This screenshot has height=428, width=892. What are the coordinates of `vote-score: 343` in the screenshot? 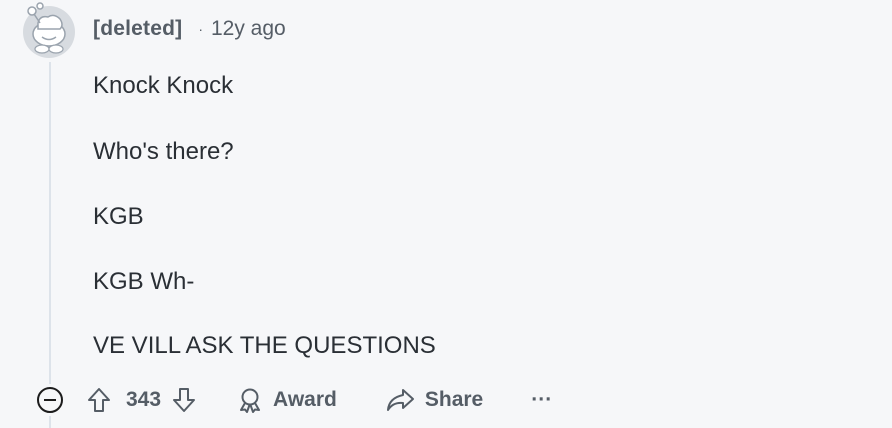 It's located at (144, 399).